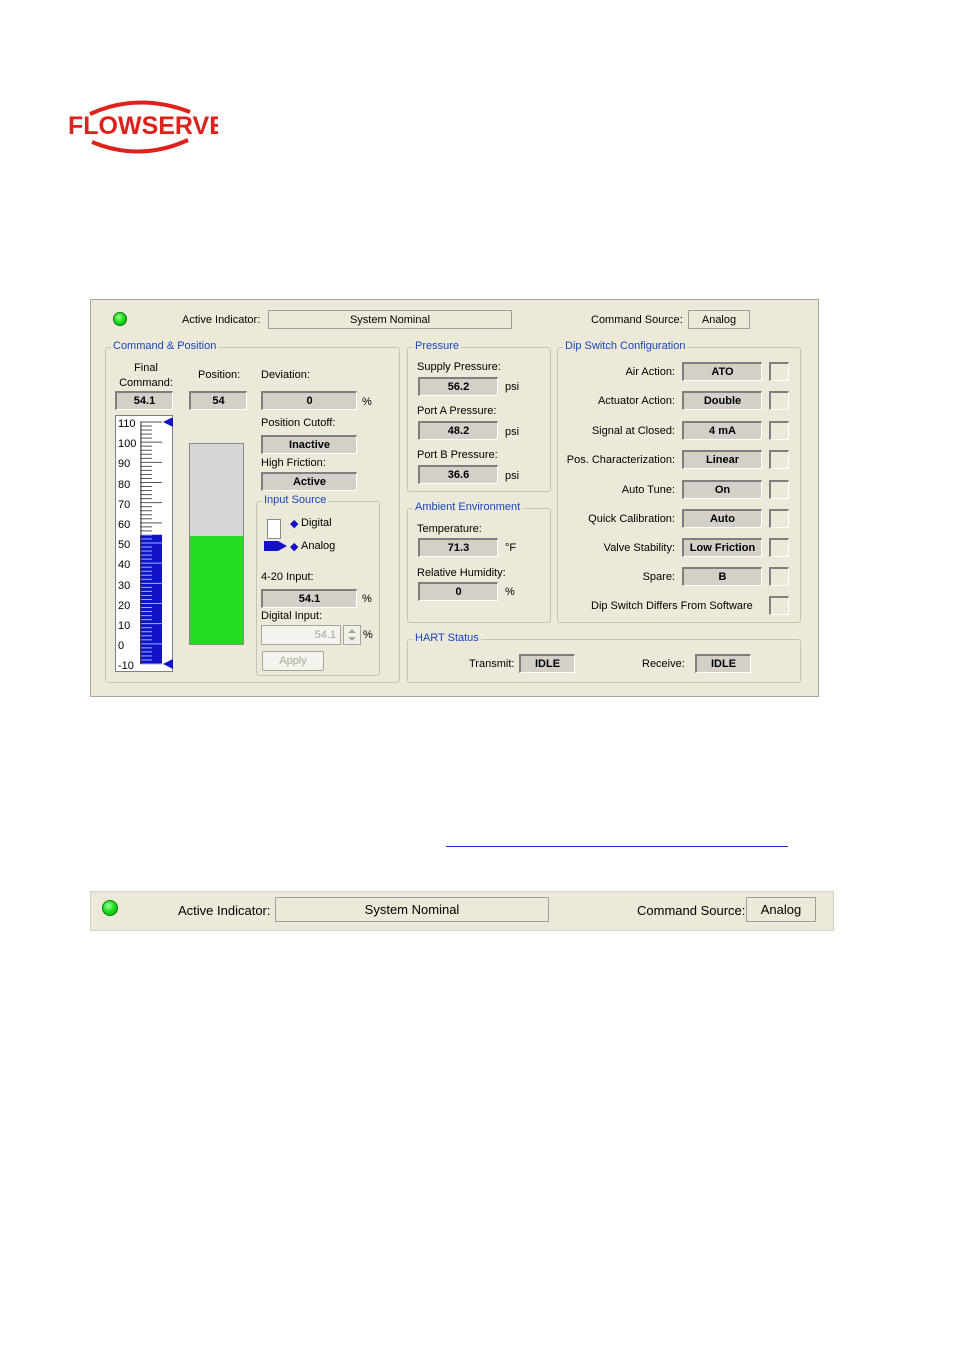 This screenshot has height=1351, width=954. What do you see at coordinates (781, 909) in the screenshot?
I see `strip-command-source-field: Analog` at bounding box center [781, 909].